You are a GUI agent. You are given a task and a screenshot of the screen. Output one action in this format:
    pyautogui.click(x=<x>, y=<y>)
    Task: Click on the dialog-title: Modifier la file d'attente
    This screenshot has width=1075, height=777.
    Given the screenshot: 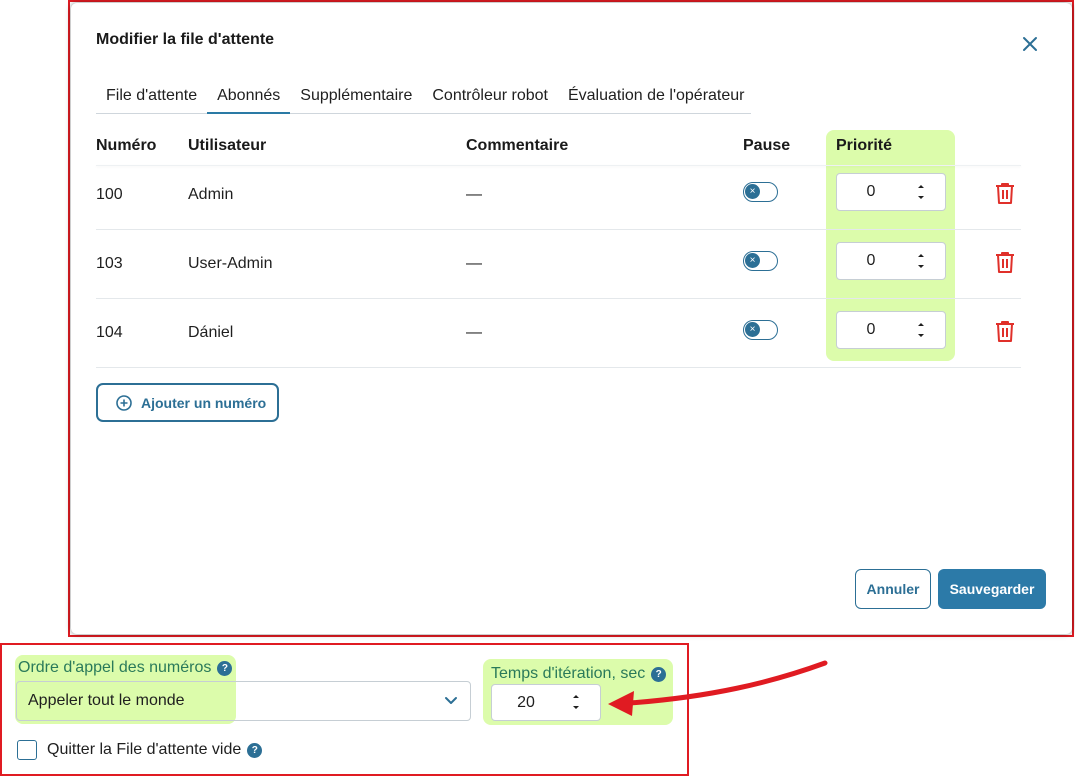 What is the action you would take?
    pyautogui.click(x=185, y=39)
    